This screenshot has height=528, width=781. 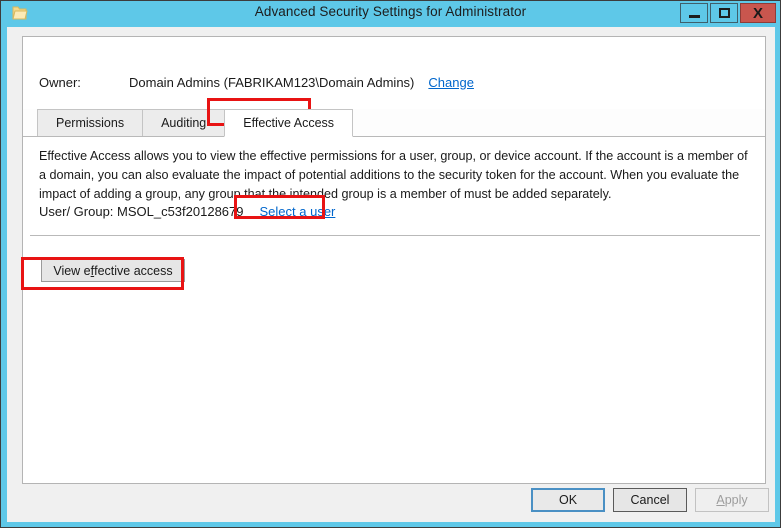 What do you see at coordinates (391, 502) in the screenshot?
I see `dialog-footer: OK Cancel Apply` at bounding box center [391, 502].